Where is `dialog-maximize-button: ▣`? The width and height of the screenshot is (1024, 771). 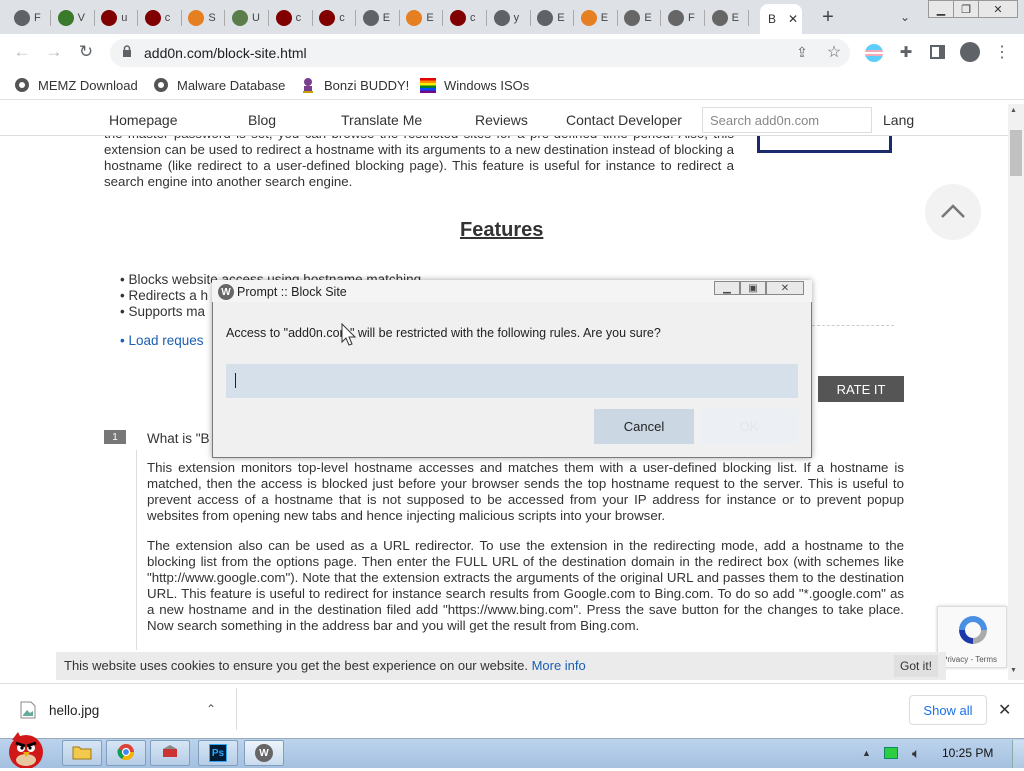 dialog-maximize-button: ▣ is located at coordinates (753, 288).